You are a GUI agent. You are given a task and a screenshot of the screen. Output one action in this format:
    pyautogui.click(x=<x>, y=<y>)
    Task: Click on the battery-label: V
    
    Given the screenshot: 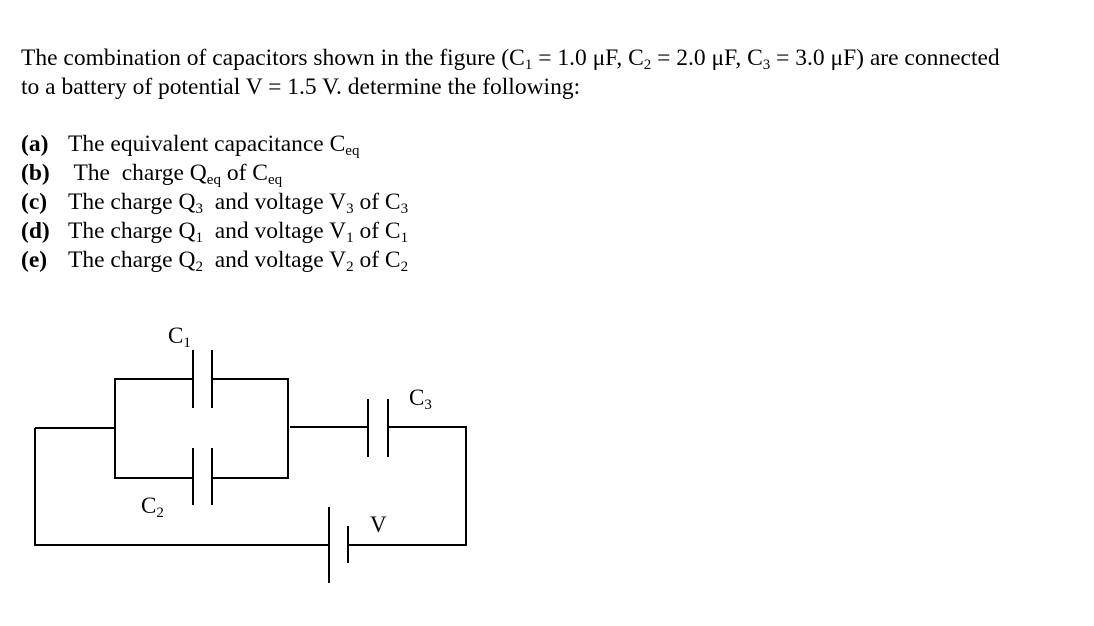 What is the action you would take?
    pyautogui.click(x=378, y=524)
    